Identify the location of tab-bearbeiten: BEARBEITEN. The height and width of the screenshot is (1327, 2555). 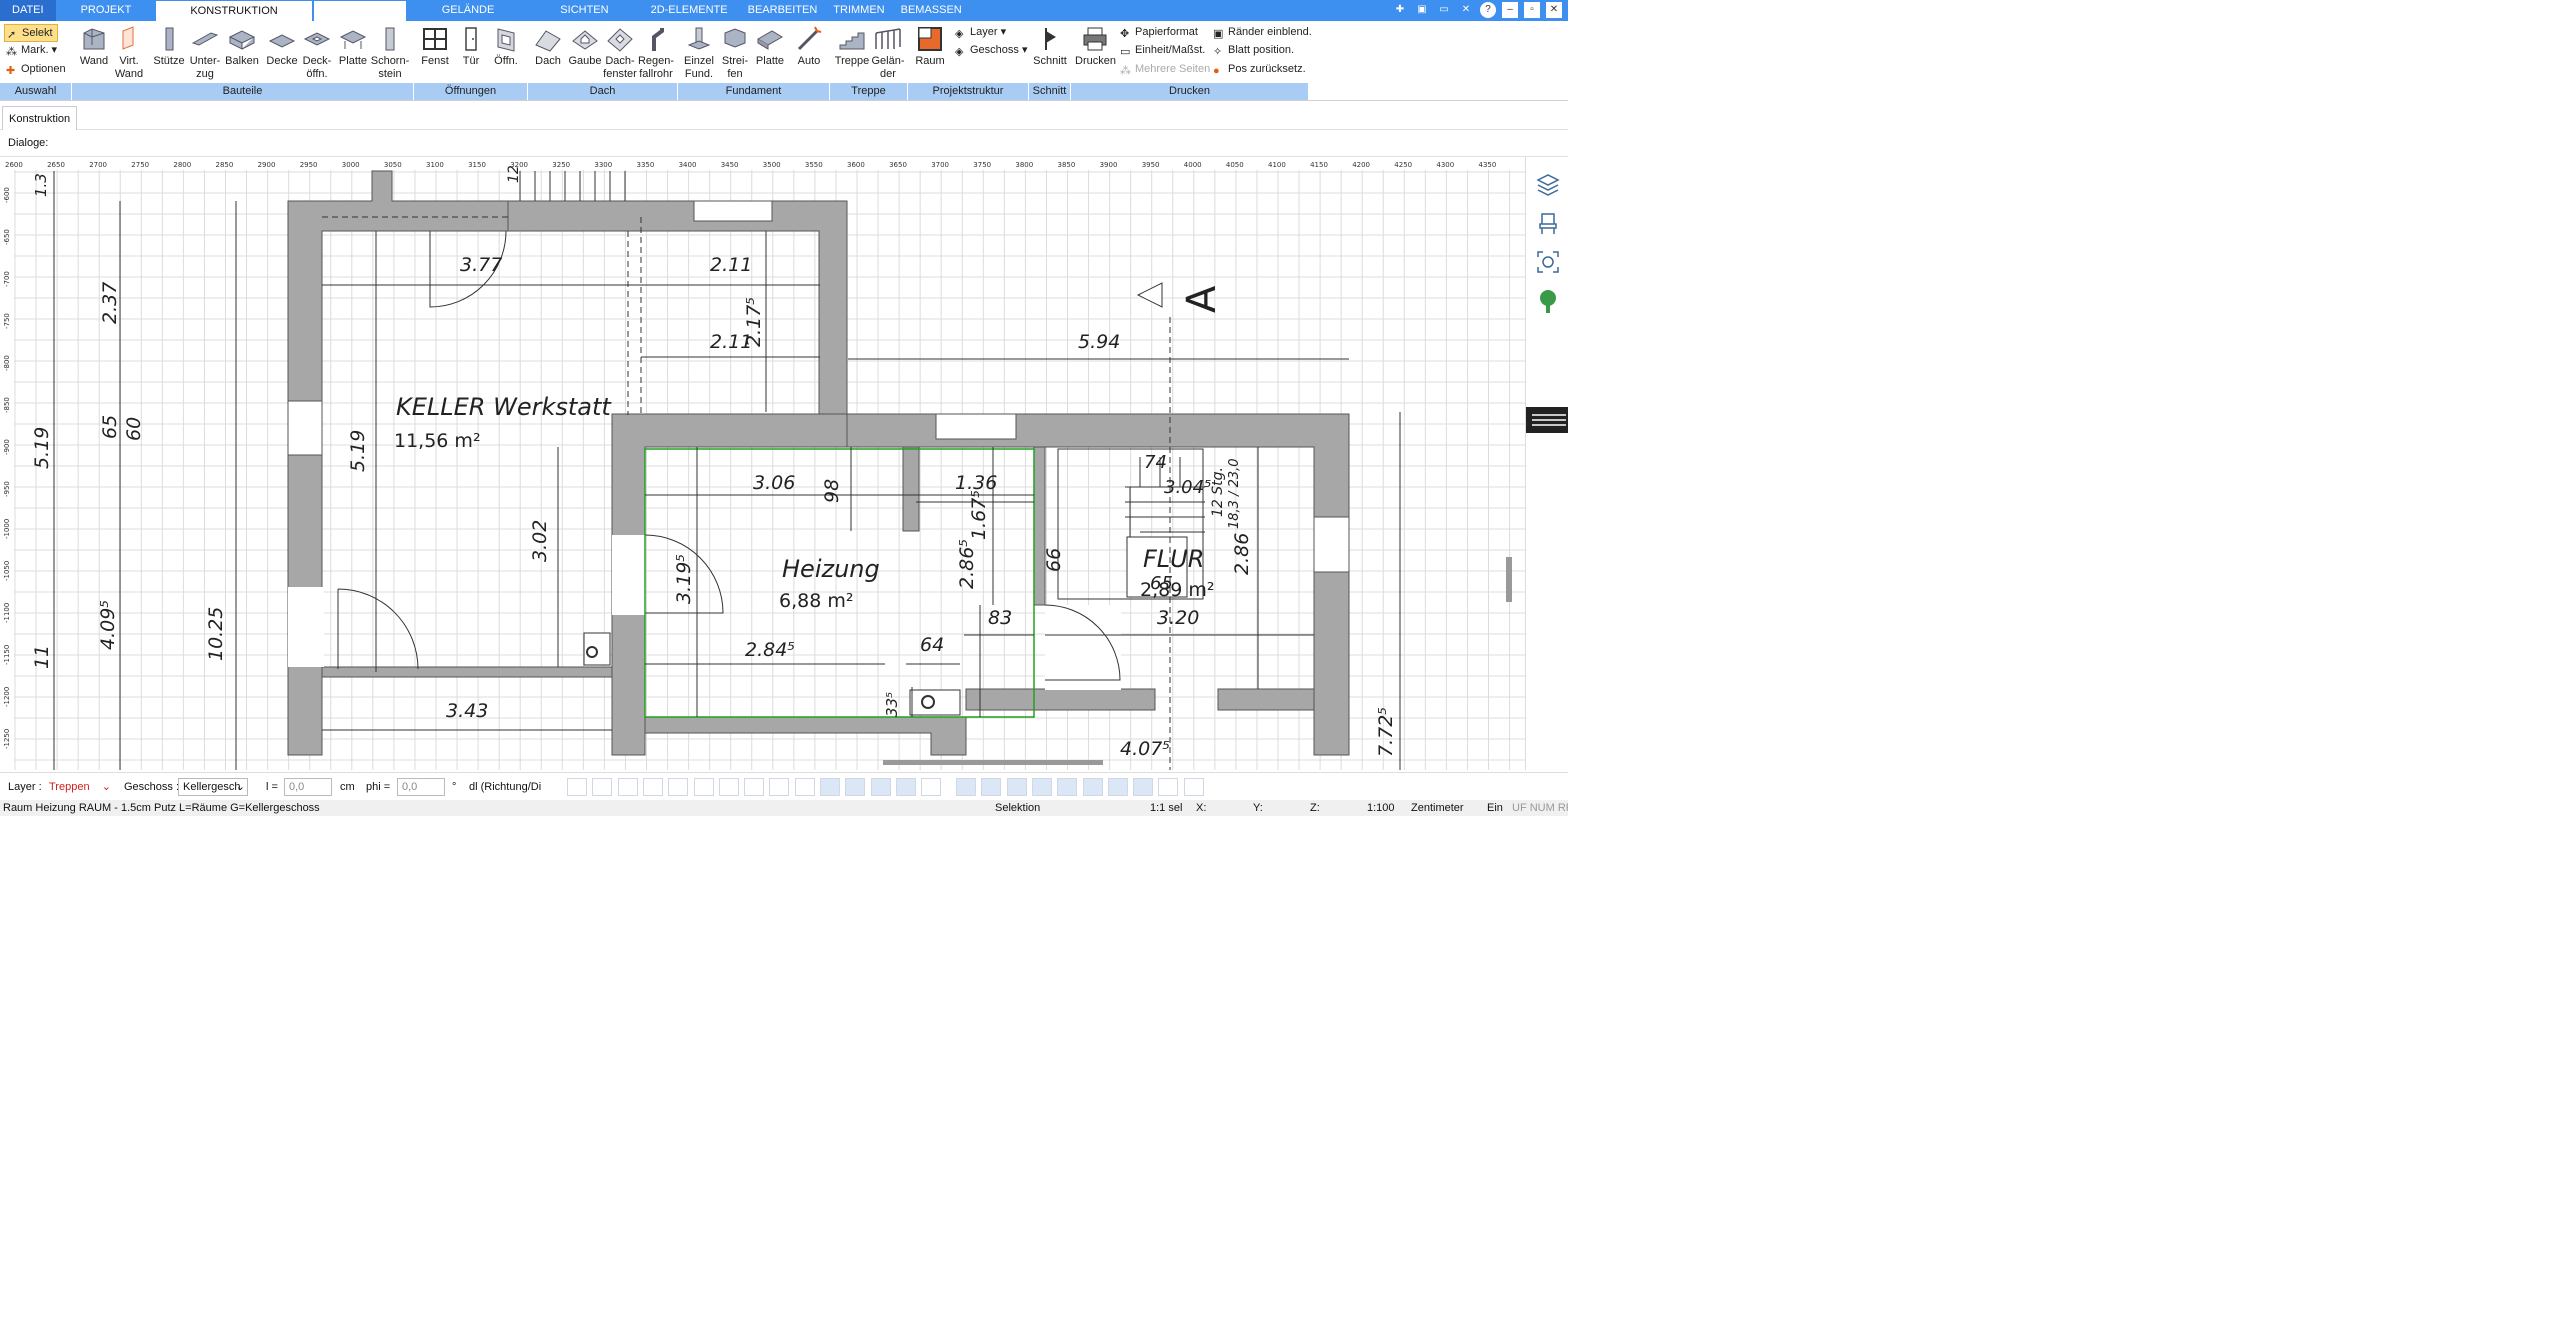
(783, 10).